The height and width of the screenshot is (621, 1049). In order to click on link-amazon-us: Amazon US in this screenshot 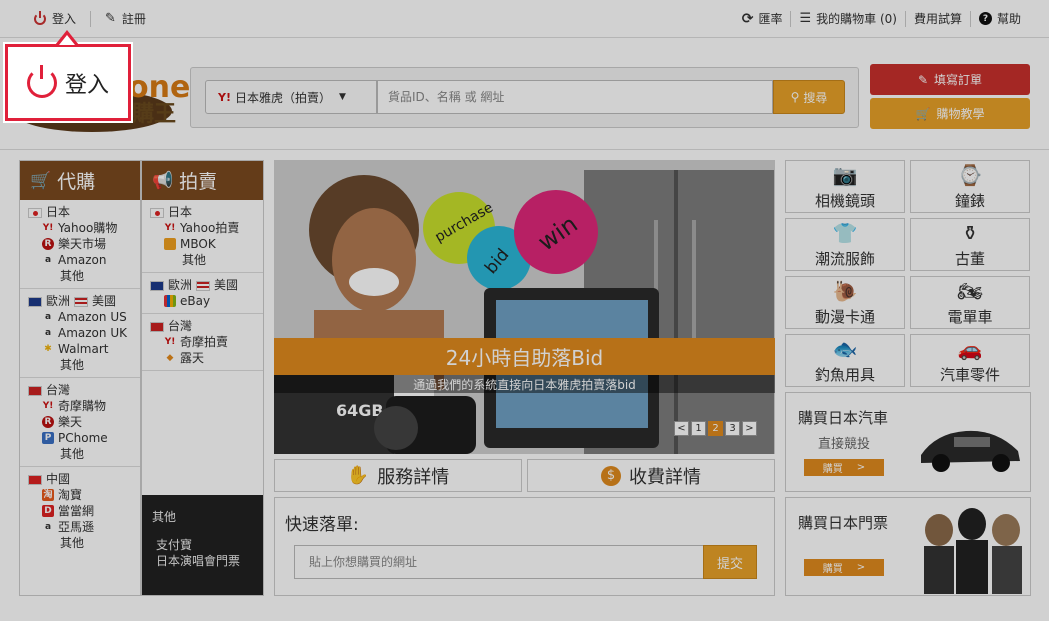, I will do `click(92, 317)`.